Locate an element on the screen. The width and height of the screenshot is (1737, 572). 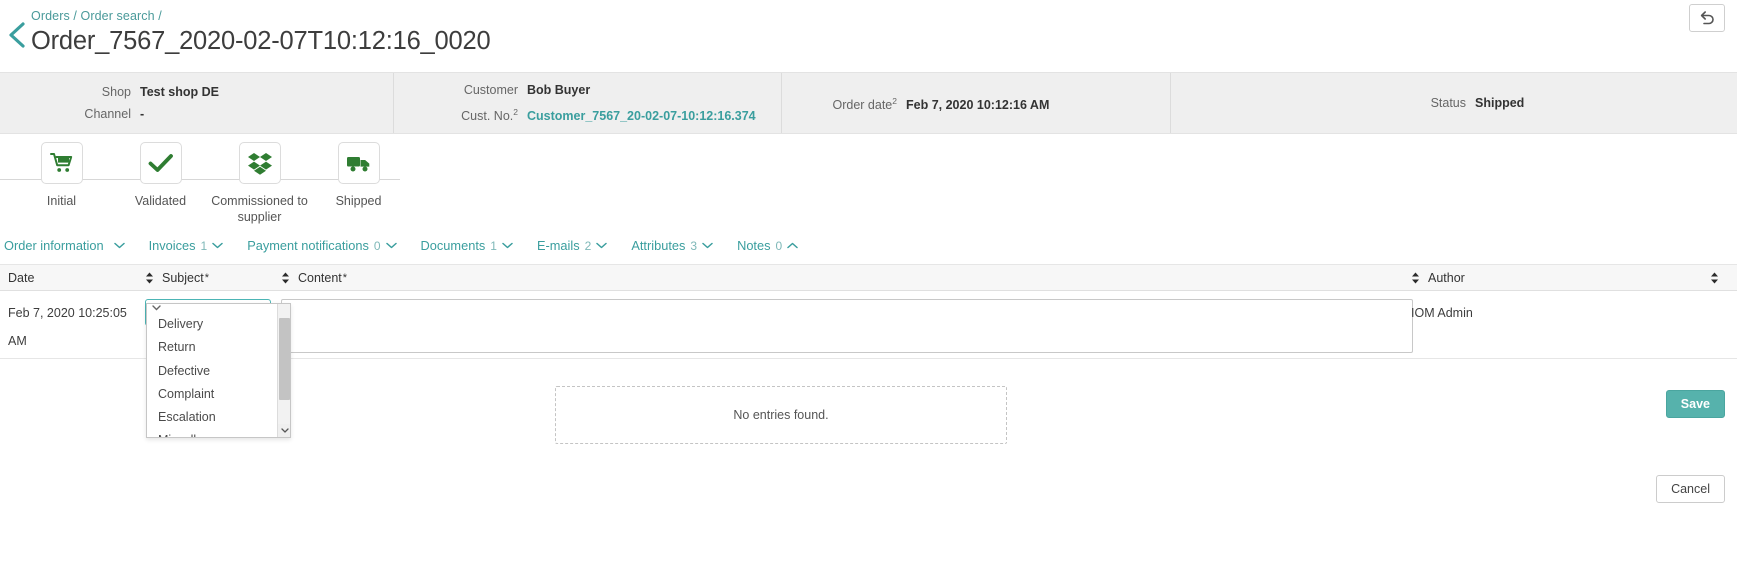
dropdown-scroll-down-button is located at coordinates (284, 430).